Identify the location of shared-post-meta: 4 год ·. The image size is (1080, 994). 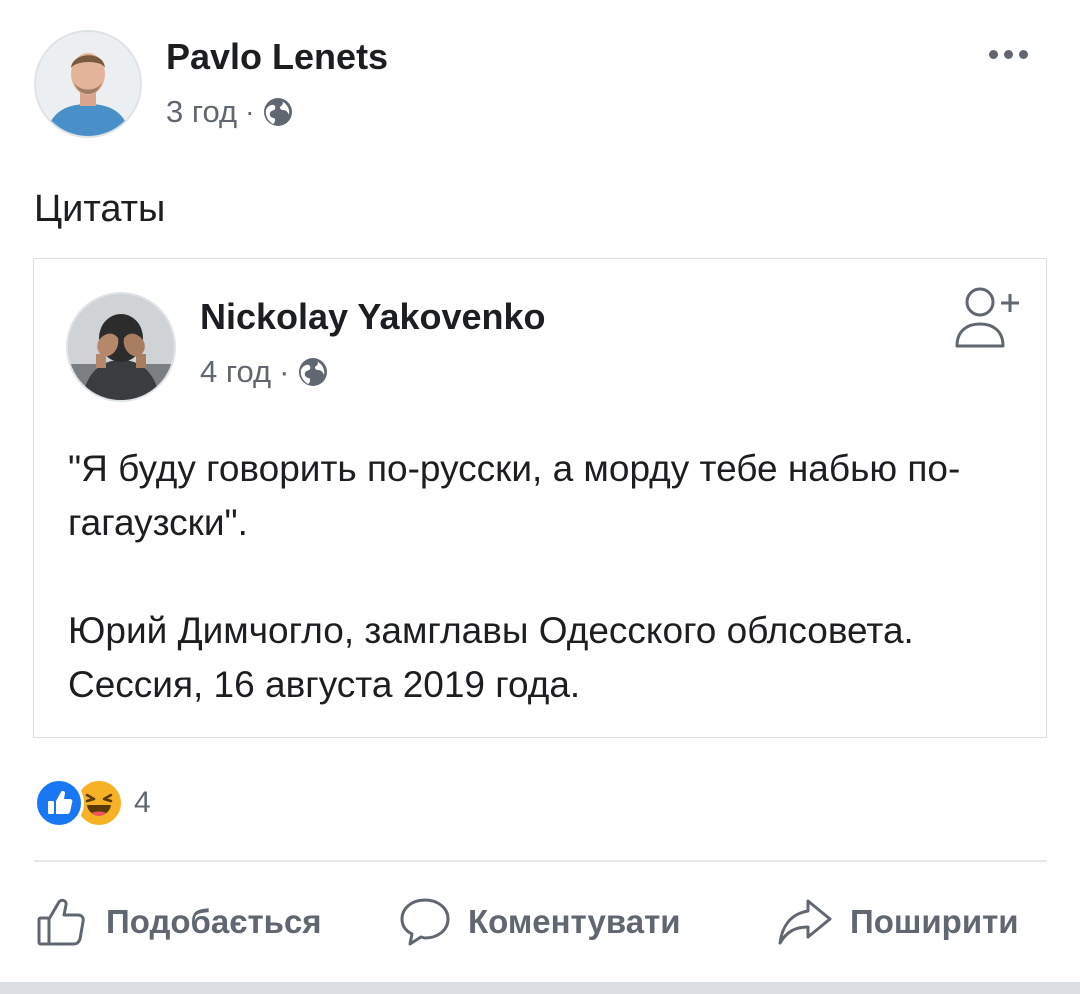
(264, 372).